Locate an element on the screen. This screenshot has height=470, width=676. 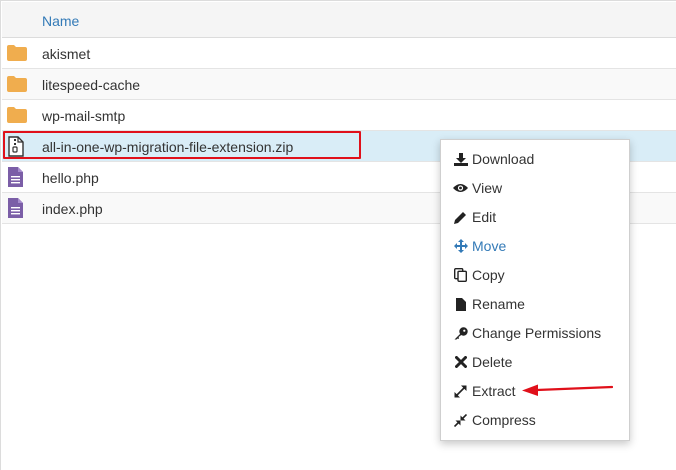
menu-item-edit: Edit is located at coordinates (538, 217).